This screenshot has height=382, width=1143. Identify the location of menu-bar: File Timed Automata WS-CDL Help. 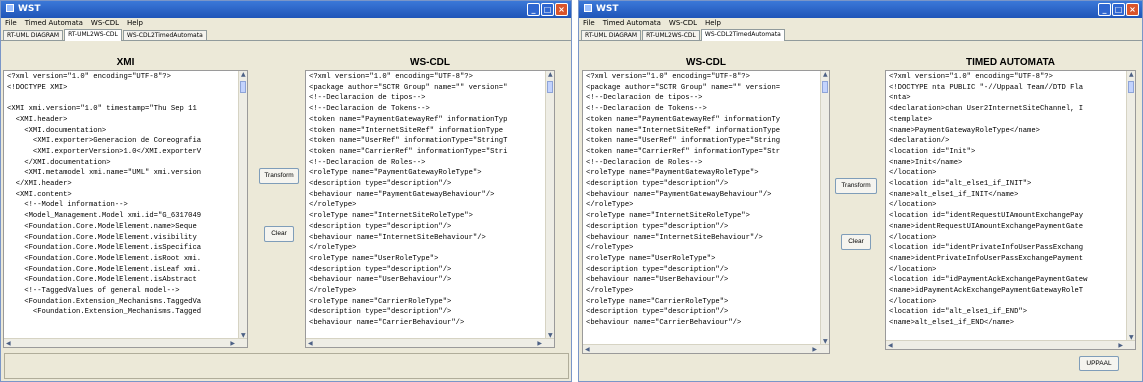
(286, 23).